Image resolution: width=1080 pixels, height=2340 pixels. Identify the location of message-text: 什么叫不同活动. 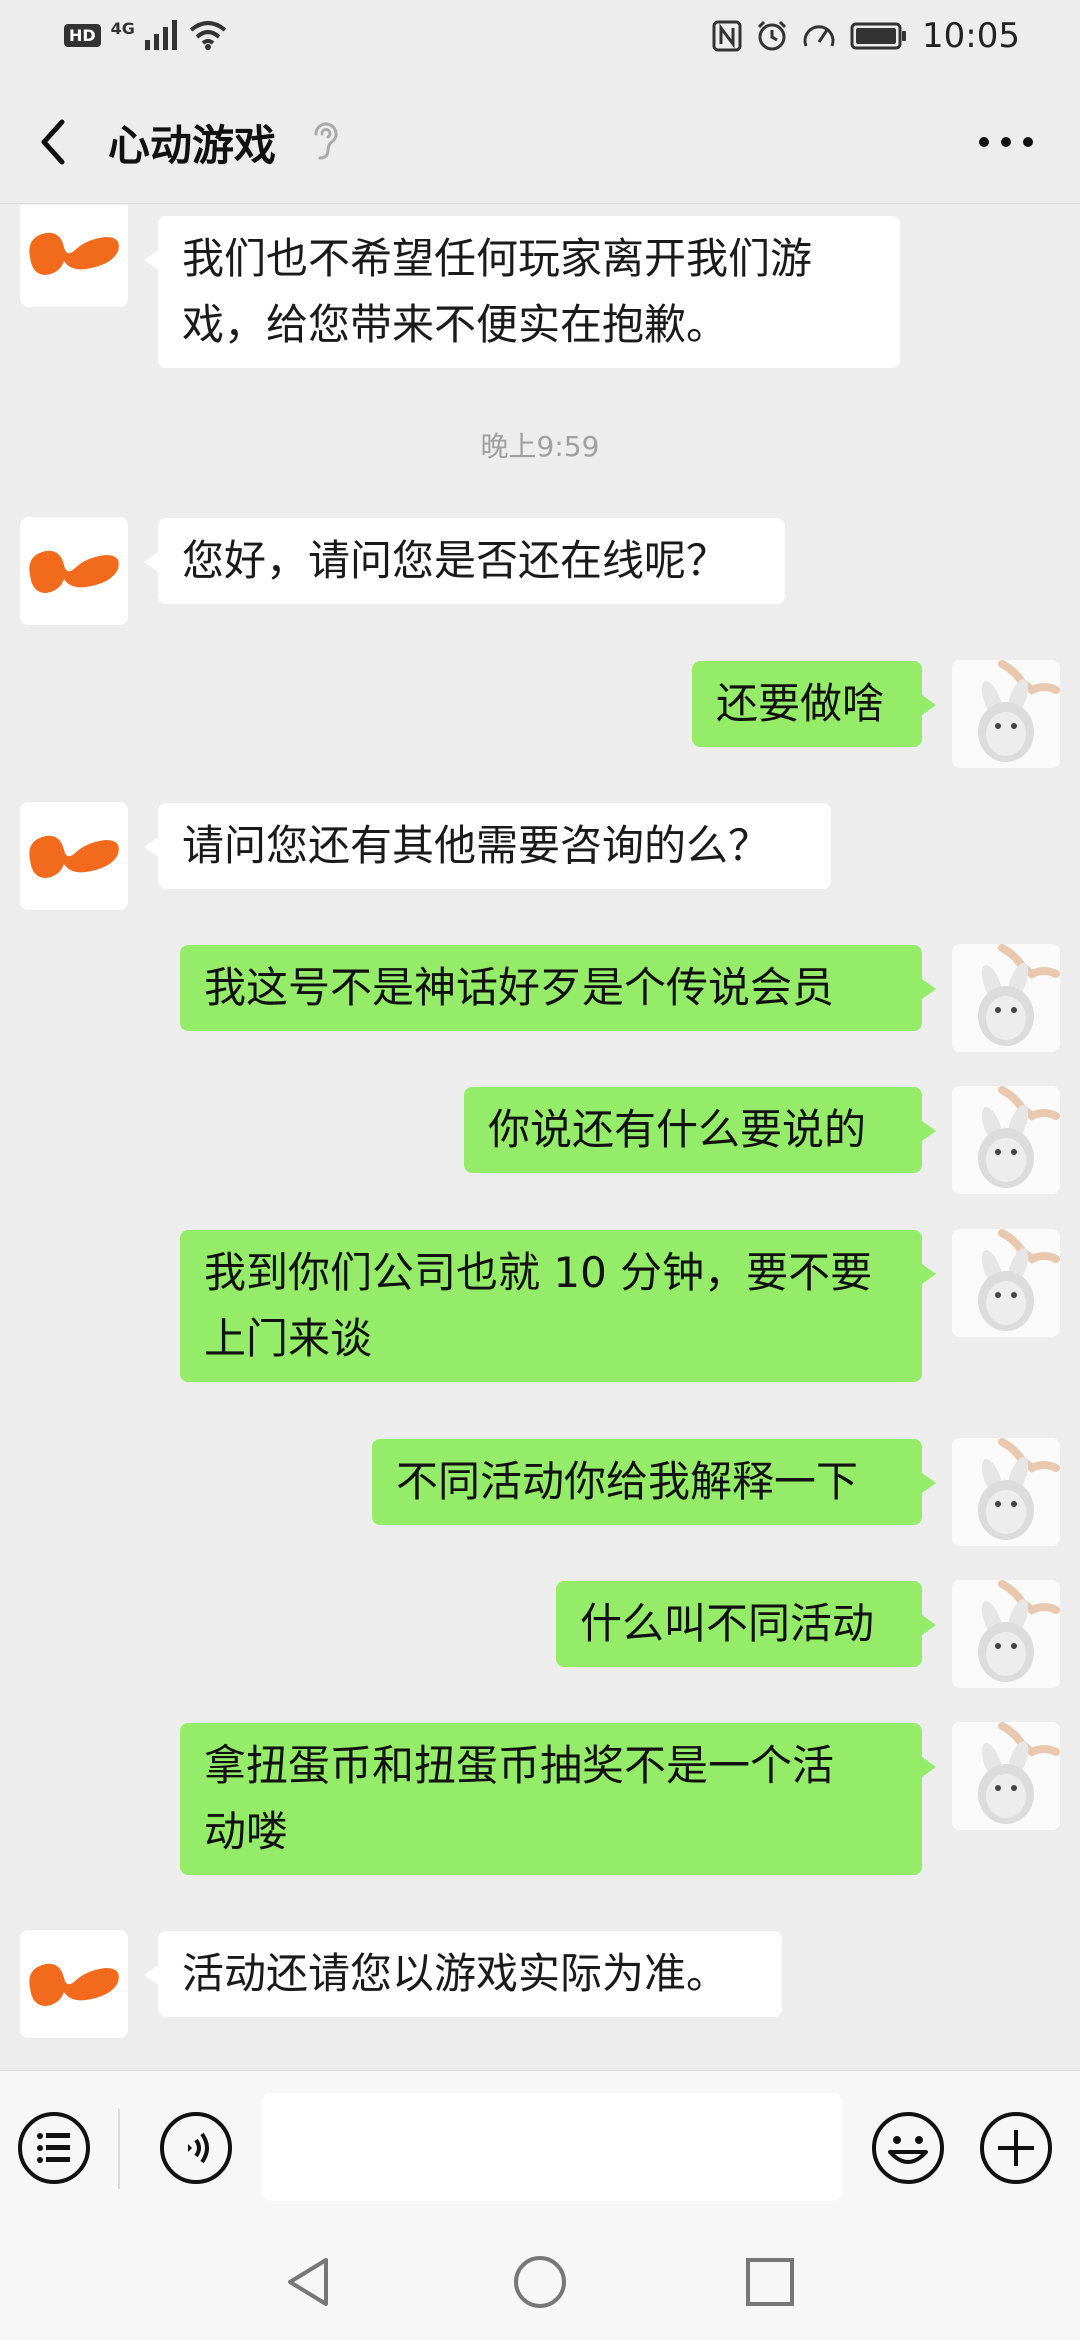
(727, 1623).